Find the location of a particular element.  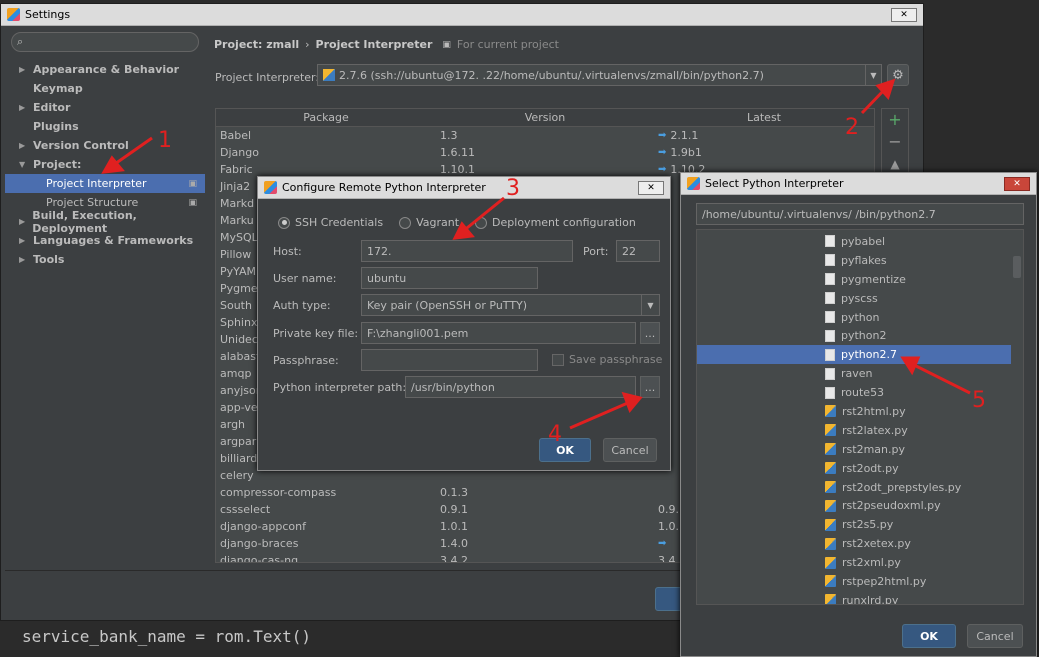

annotation-label-3: 3 is located at coordinates (513, 188).